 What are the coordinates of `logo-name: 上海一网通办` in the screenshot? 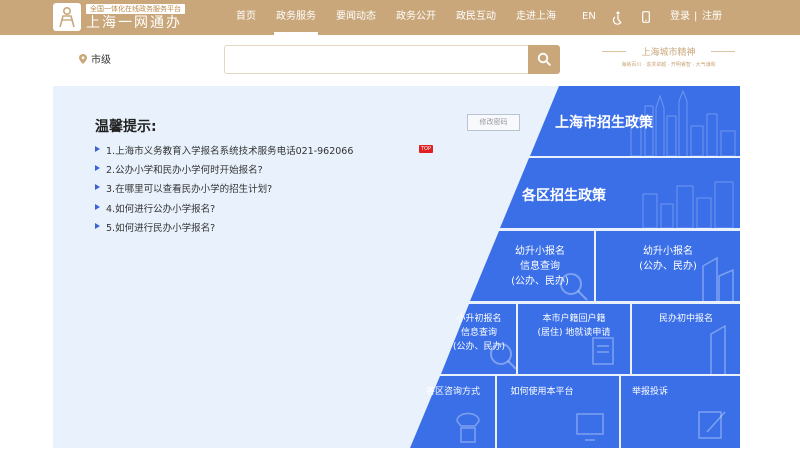 It's located at (134, 23).